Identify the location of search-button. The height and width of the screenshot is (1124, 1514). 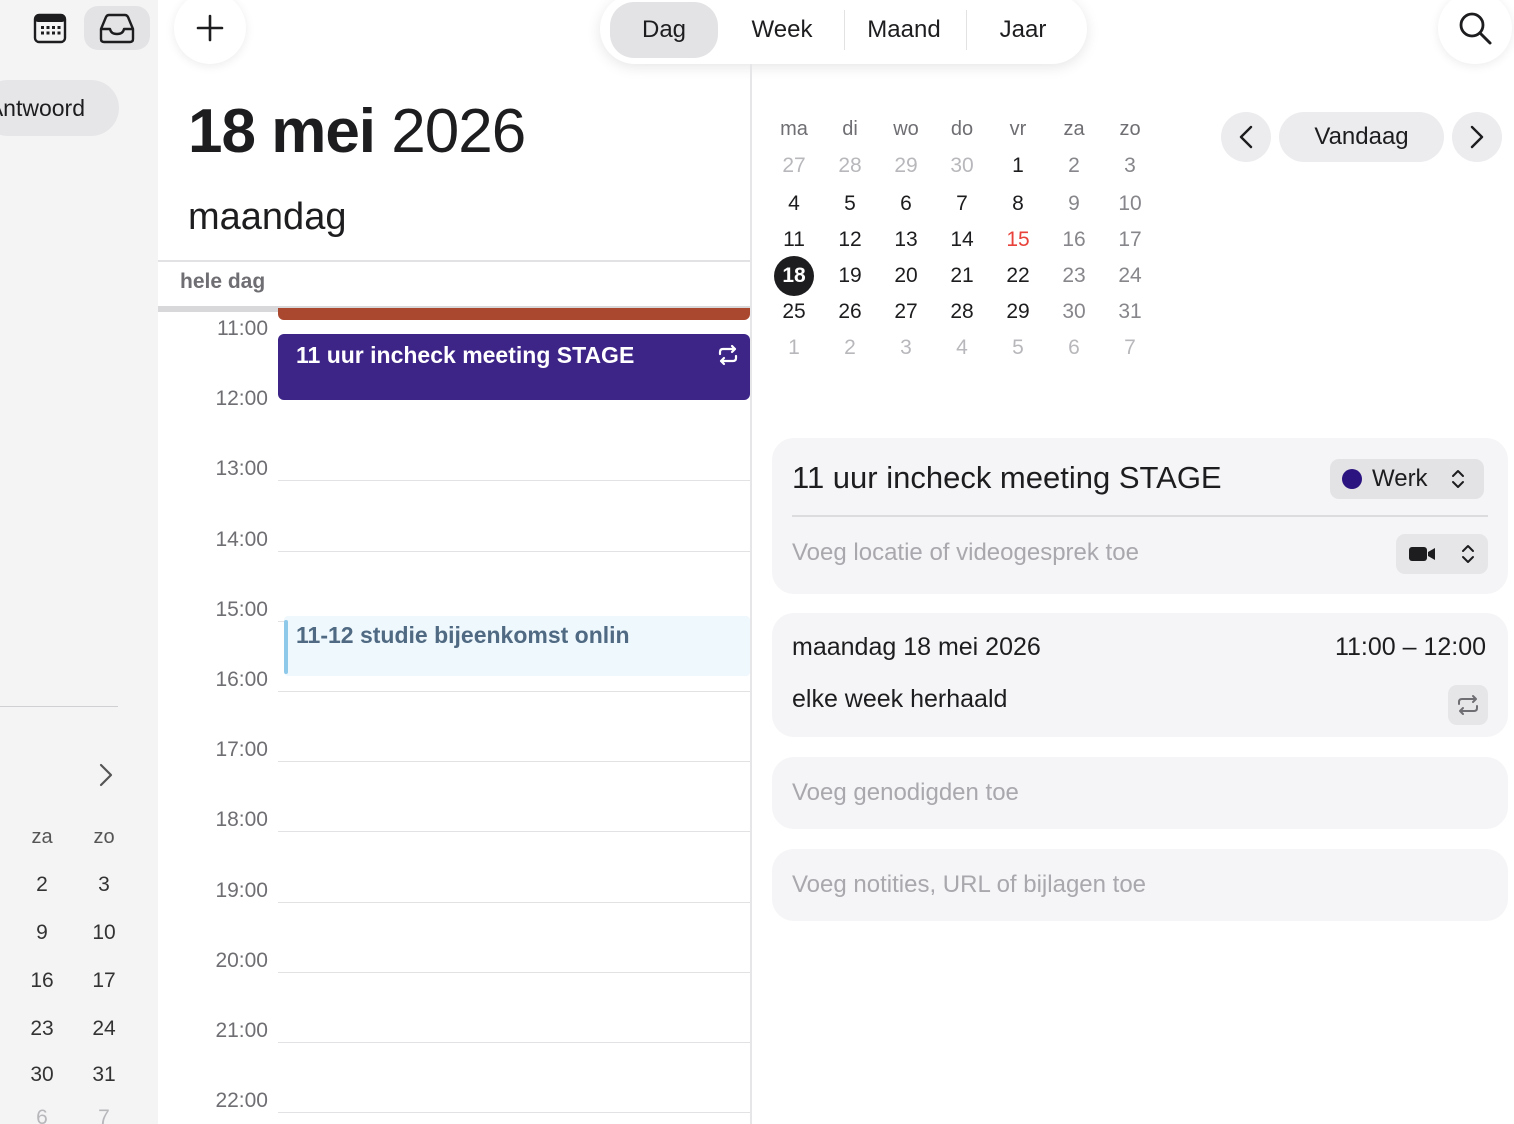
(1475, 32).